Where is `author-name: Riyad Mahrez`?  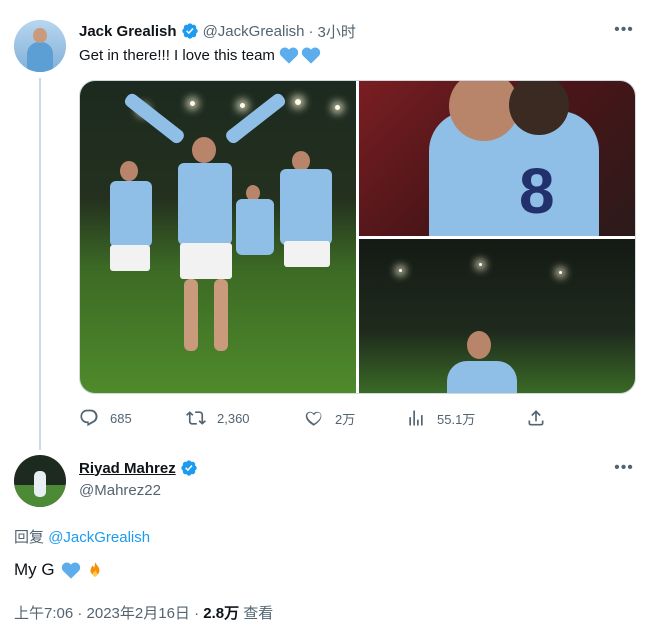 author-name: Riyad Mahrez is located at coordinates (127, 468).